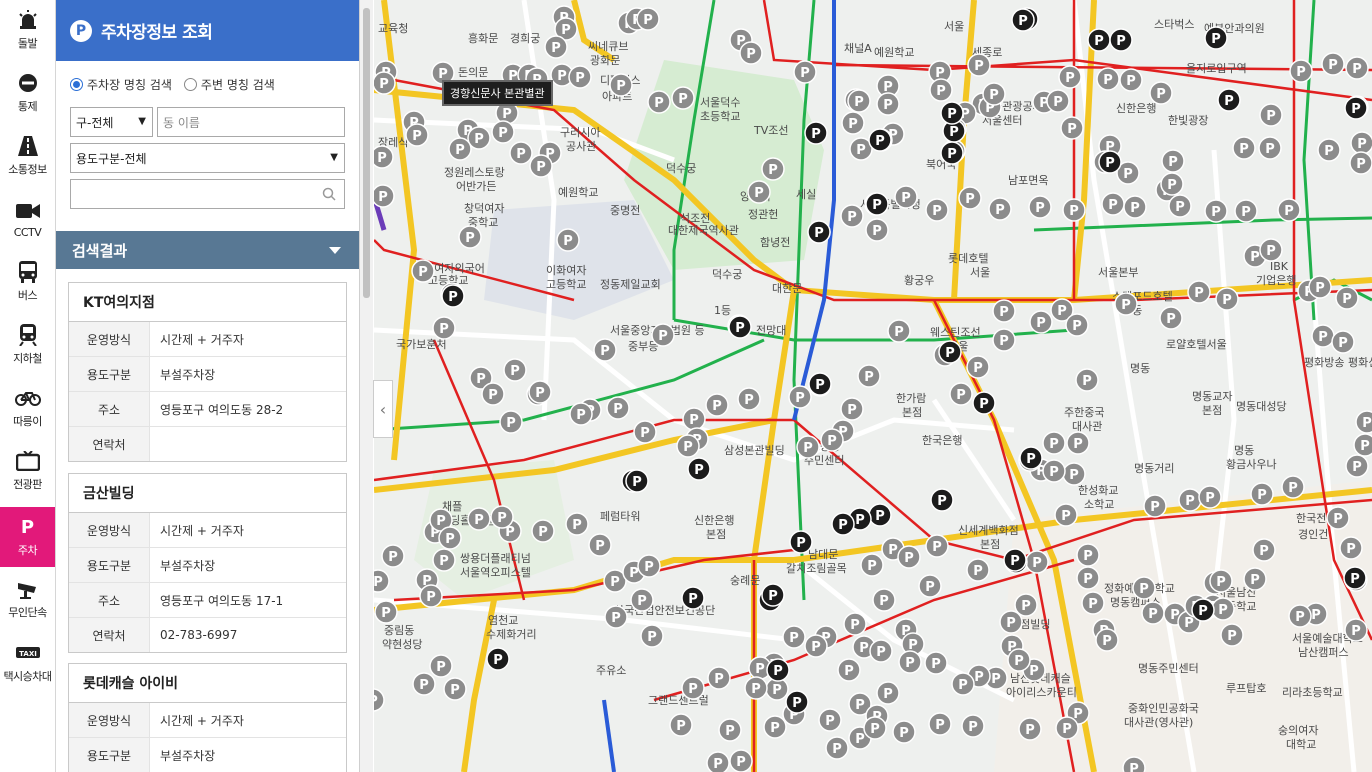 Image resolution: width=1372 pixels, height=772 pixels. What do you see at coordinates (207, 250) in the screenshot?
I see `results-header: 검색결과` at bounding box center [207, 250].